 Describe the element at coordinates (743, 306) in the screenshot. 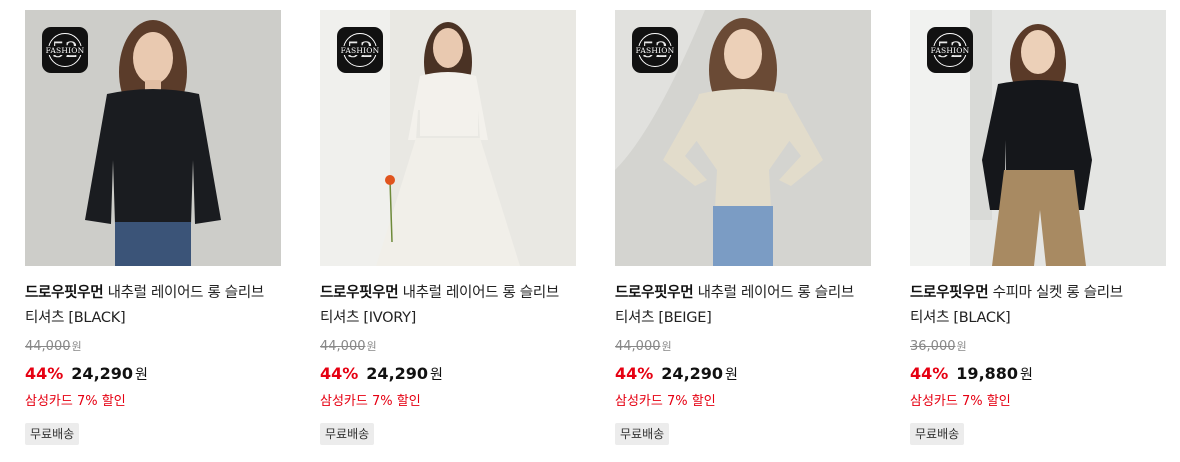

I see `product-title: 드로우핏우먼 내추럴 레이어드 롱 슬리브 티셔츠 [BEIGE]` at that location.